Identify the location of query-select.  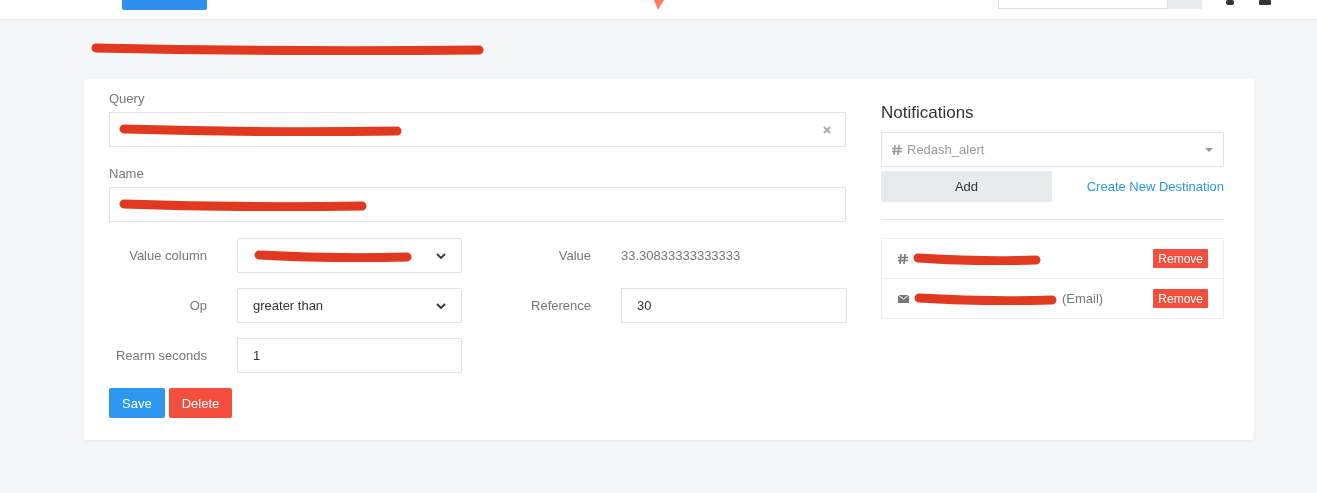
(477, 129).